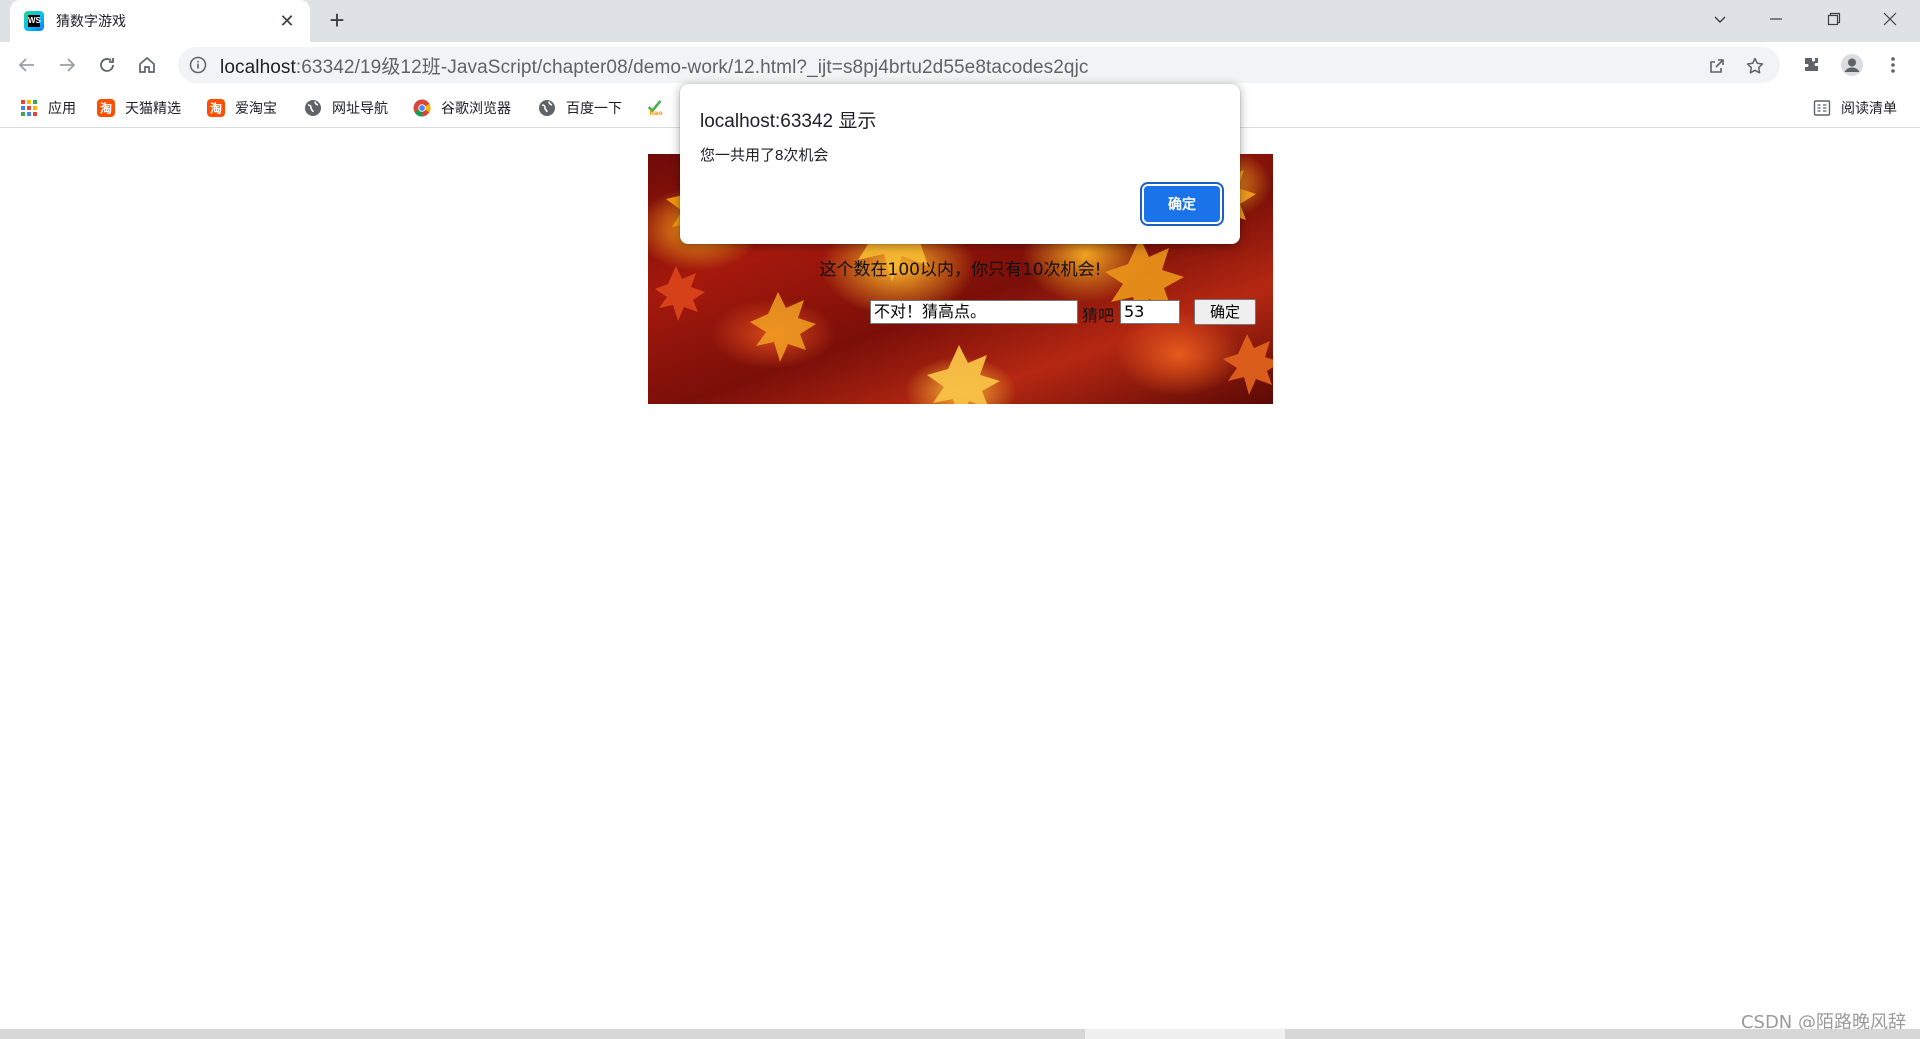  I want to click on extensions-button, so click(1812, 65).